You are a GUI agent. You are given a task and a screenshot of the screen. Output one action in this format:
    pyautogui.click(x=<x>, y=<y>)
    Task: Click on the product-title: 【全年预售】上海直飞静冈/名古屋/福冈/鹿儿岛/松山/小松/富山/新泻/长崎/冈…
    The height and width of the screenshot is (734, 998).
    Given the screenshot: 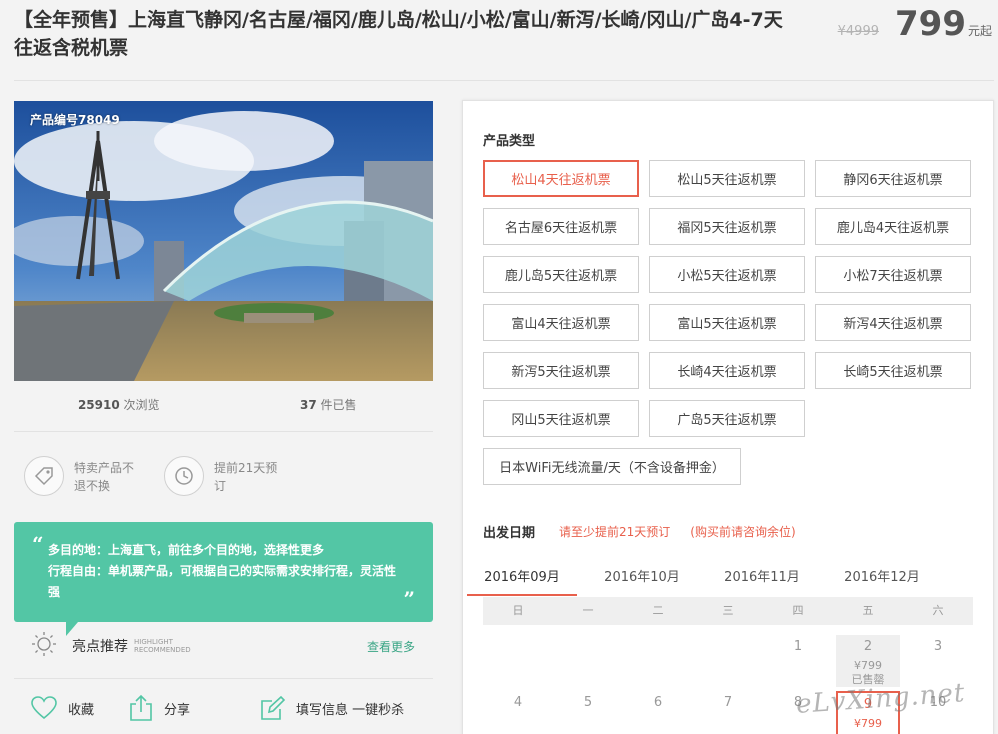 What is the action you would take?
    pyautogui.click(x=398, y=34)
    